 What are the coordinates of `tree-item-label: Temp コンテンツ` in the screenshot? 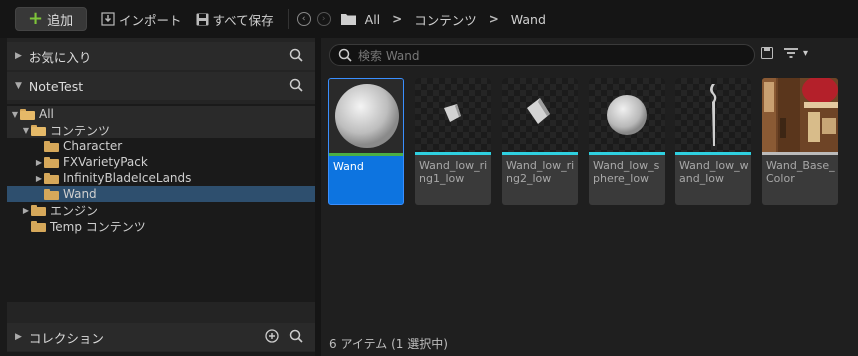 It's located at (98, 226).